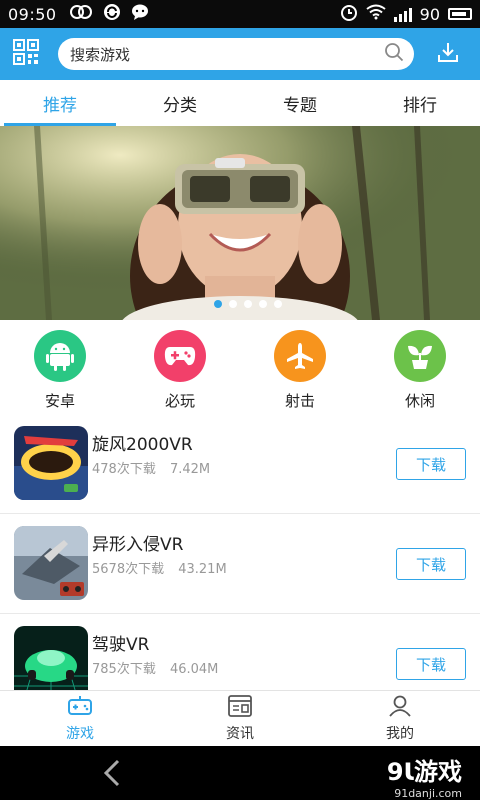 The width and height of the screenshot is (480, 800). What do you see at coordinates (300, 356) in the screenshot?
I see `airplane-icon` at bounding box center [300, 356].